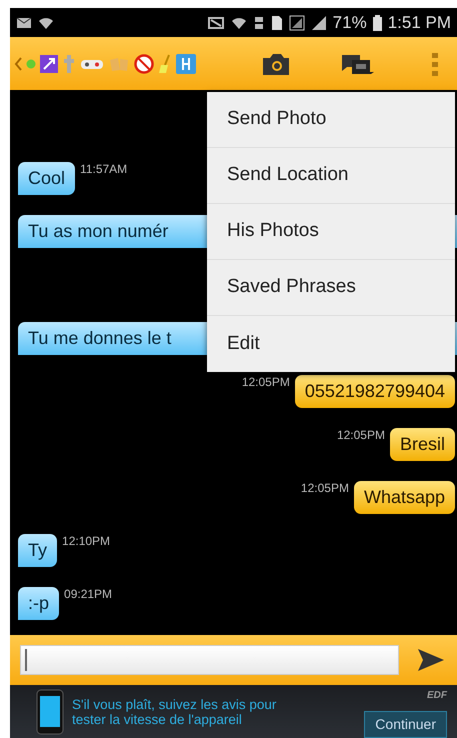  What do you see at coordinates (422, 444) in the screenshot?
I see `message-bubble: Bresil` at bounding box center [422, 444].